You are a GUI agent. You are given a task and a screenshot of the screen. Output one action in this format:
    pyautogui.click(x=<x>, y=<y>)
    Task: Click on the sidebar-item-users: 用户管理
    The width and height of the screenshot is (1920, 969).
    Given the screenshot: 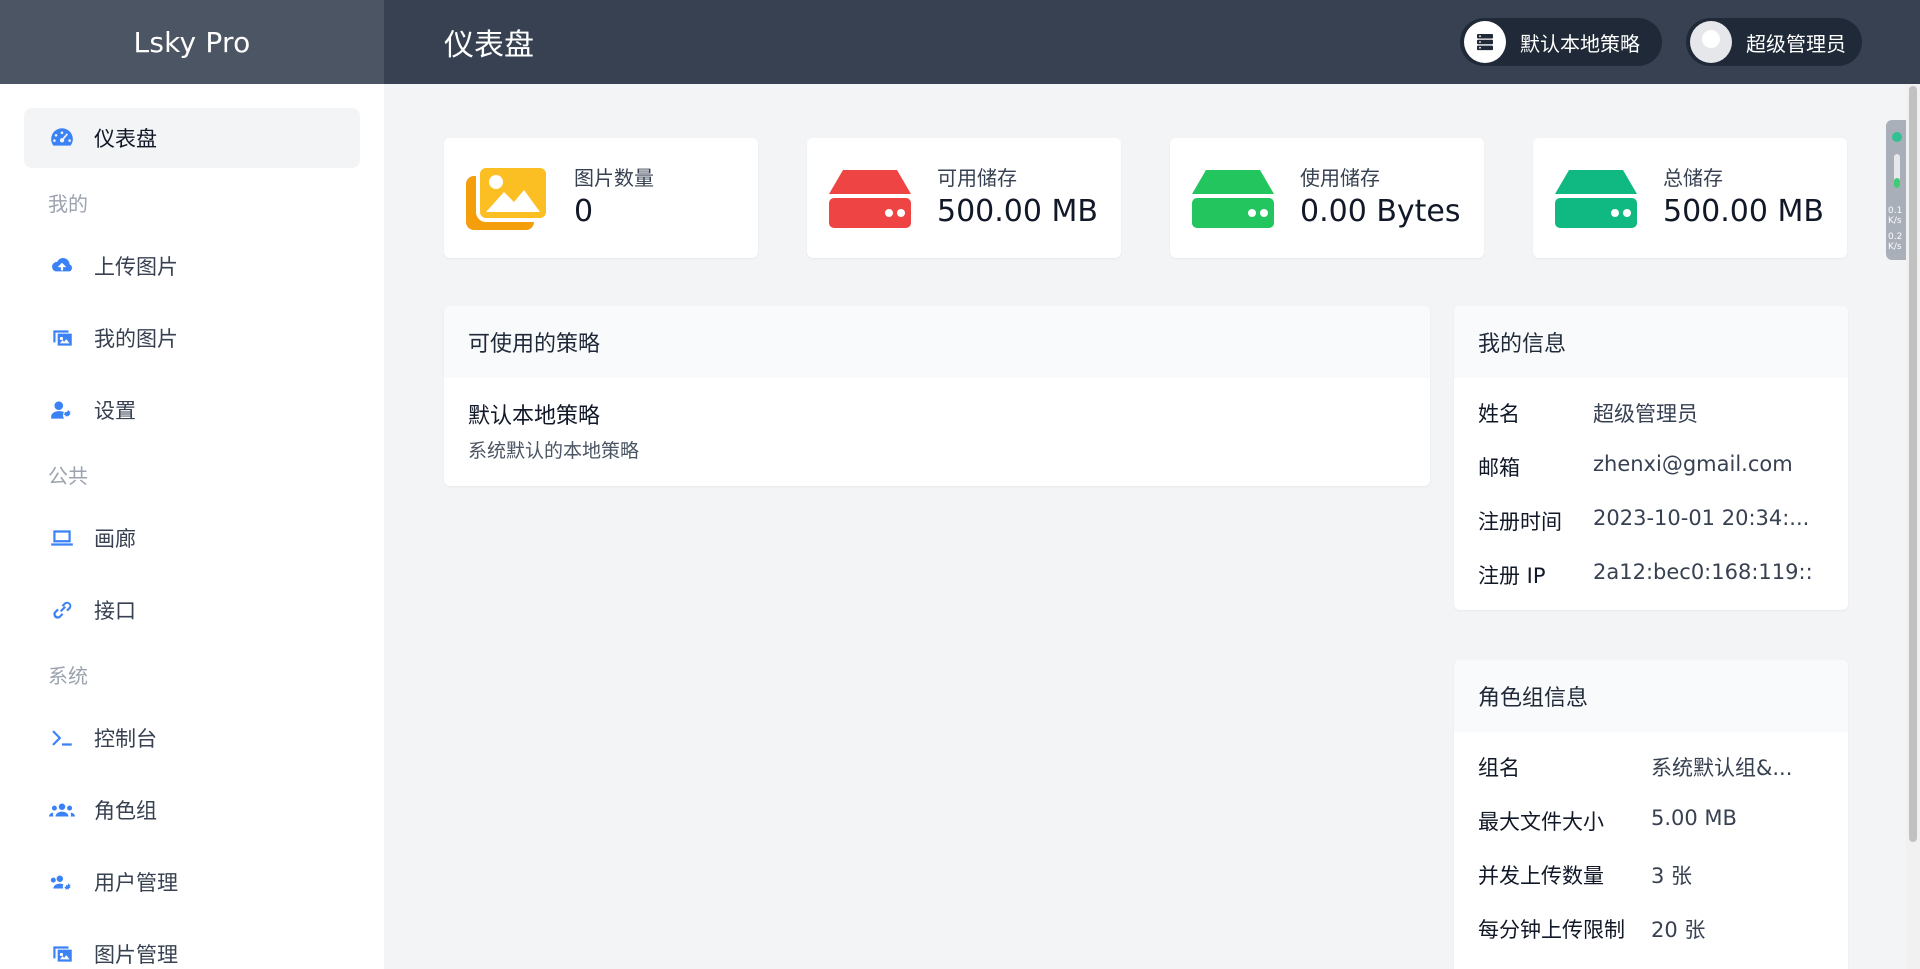 What is the action you would take?
    pyautogui.click(x=192, y=882)
    